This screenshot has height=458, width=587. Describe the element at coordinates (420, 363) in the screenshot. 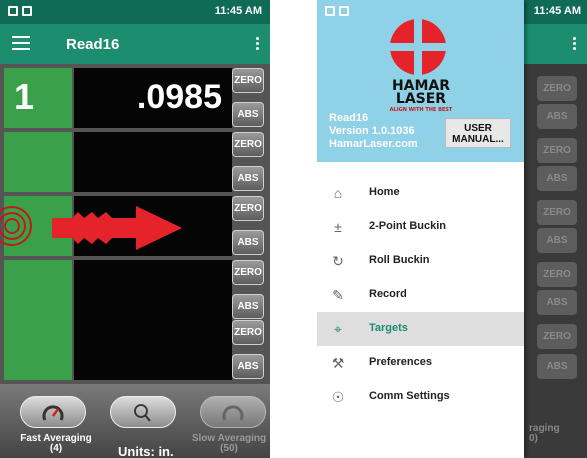

I see `menu-item-preferences: ⚒ Preferences` at that location.